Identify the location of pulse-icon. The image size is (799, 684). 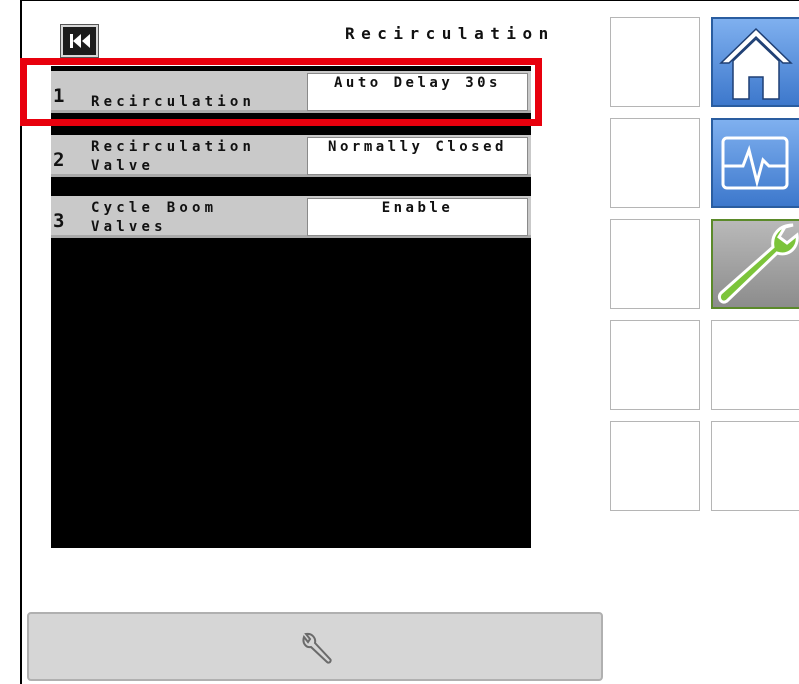
(755, 163).